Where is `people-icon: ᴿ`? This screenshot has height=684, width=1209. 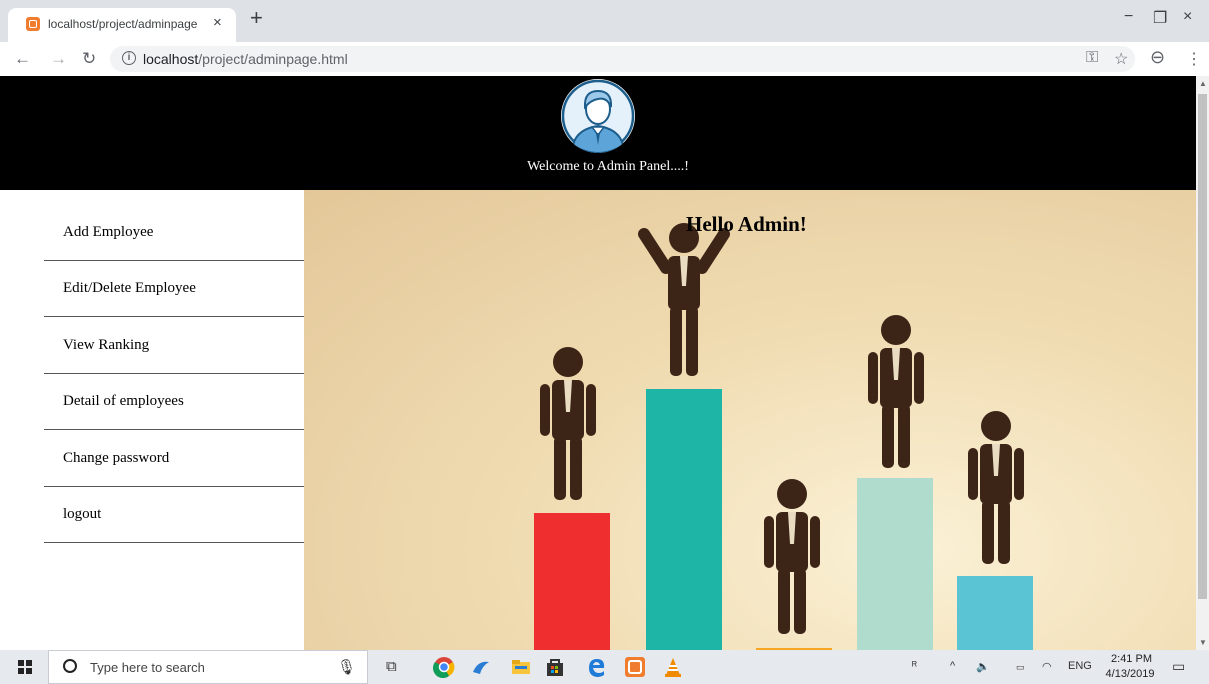
people-icon: ᴿ is located at coordinates (914, 666).